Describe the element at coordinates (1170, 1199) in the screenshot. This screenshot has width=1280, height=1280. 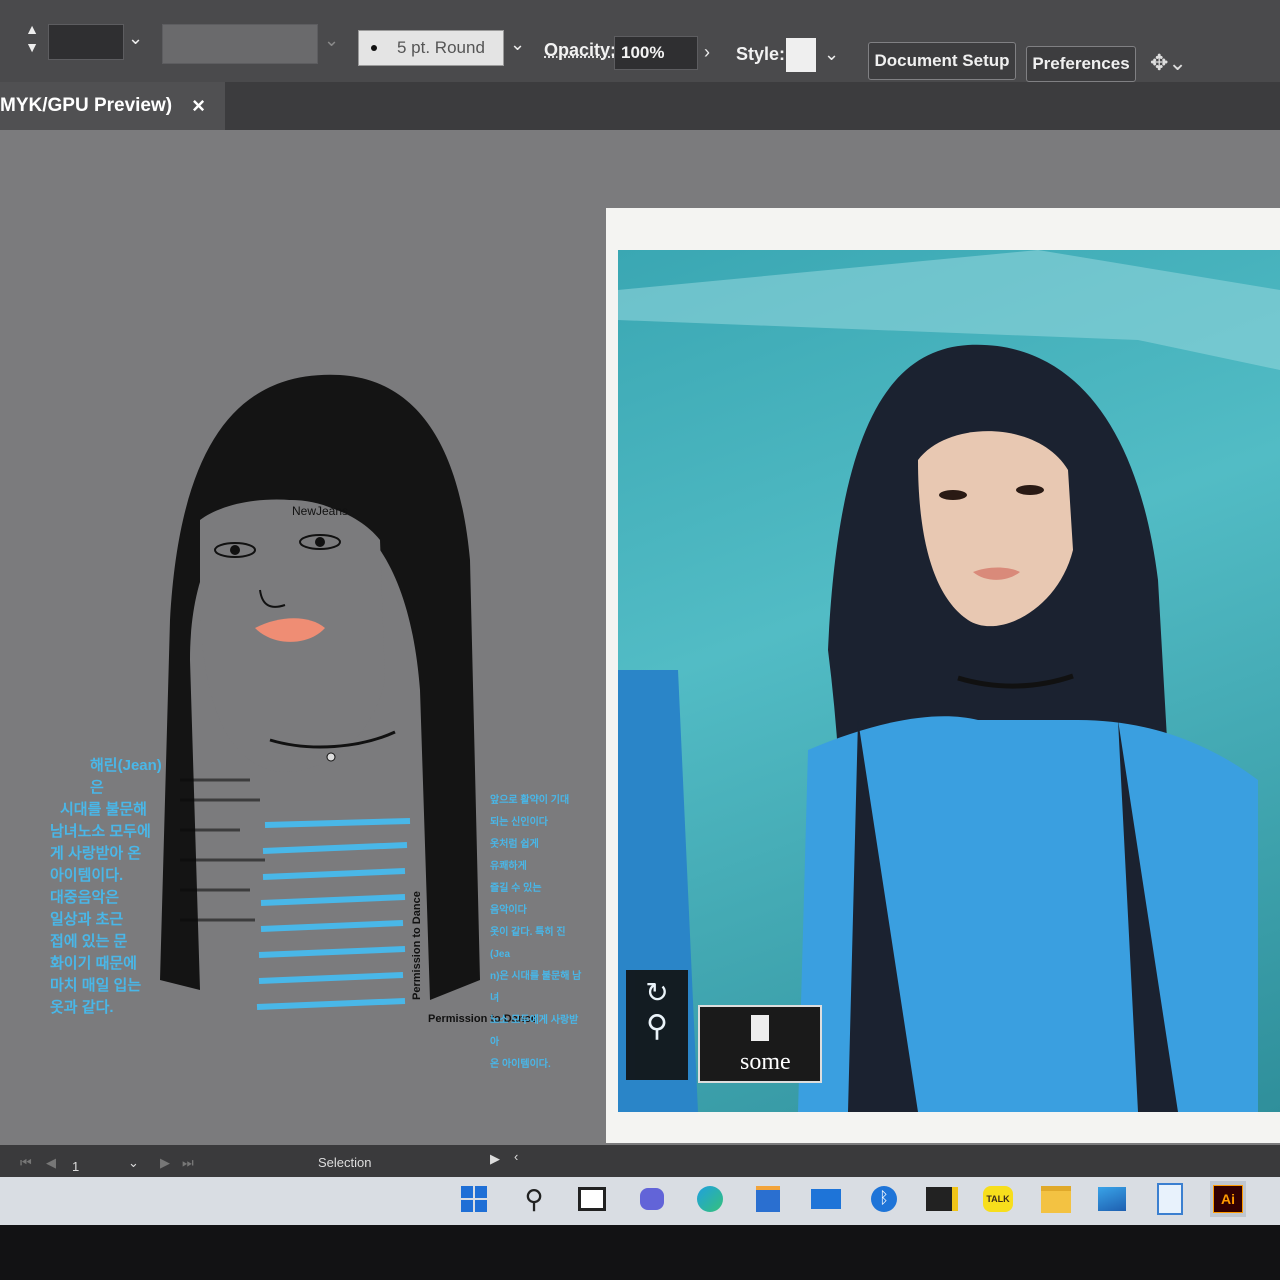
I see `notepad-icon` at that location.